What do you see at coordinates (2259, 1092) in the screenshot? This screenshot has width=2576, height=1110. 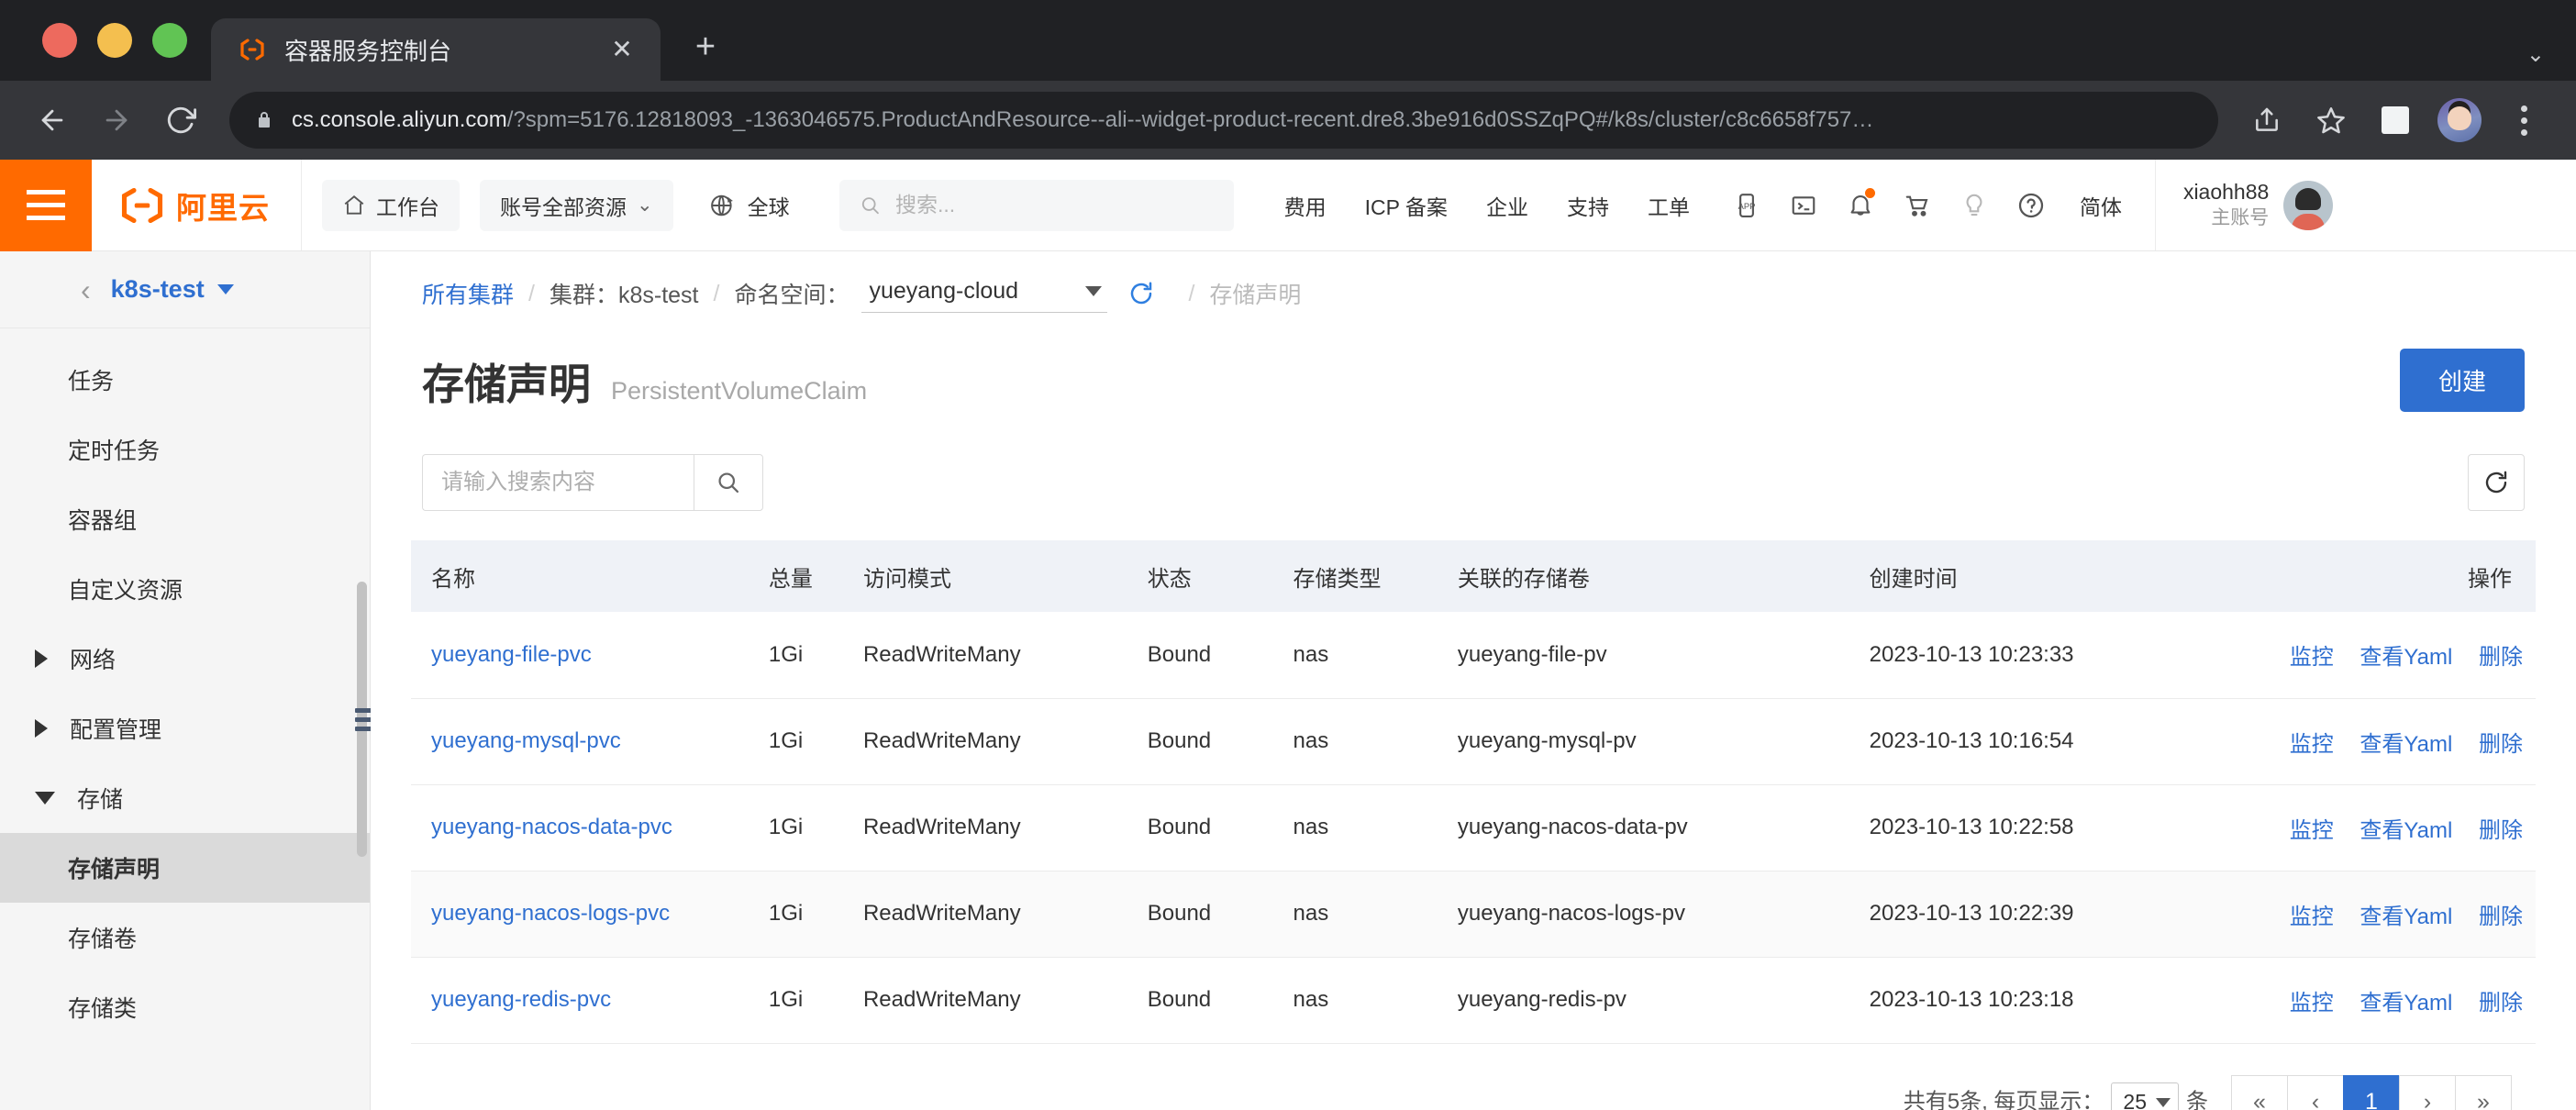 I see `page-first-button: «` at bounding box center [2259, 1092].